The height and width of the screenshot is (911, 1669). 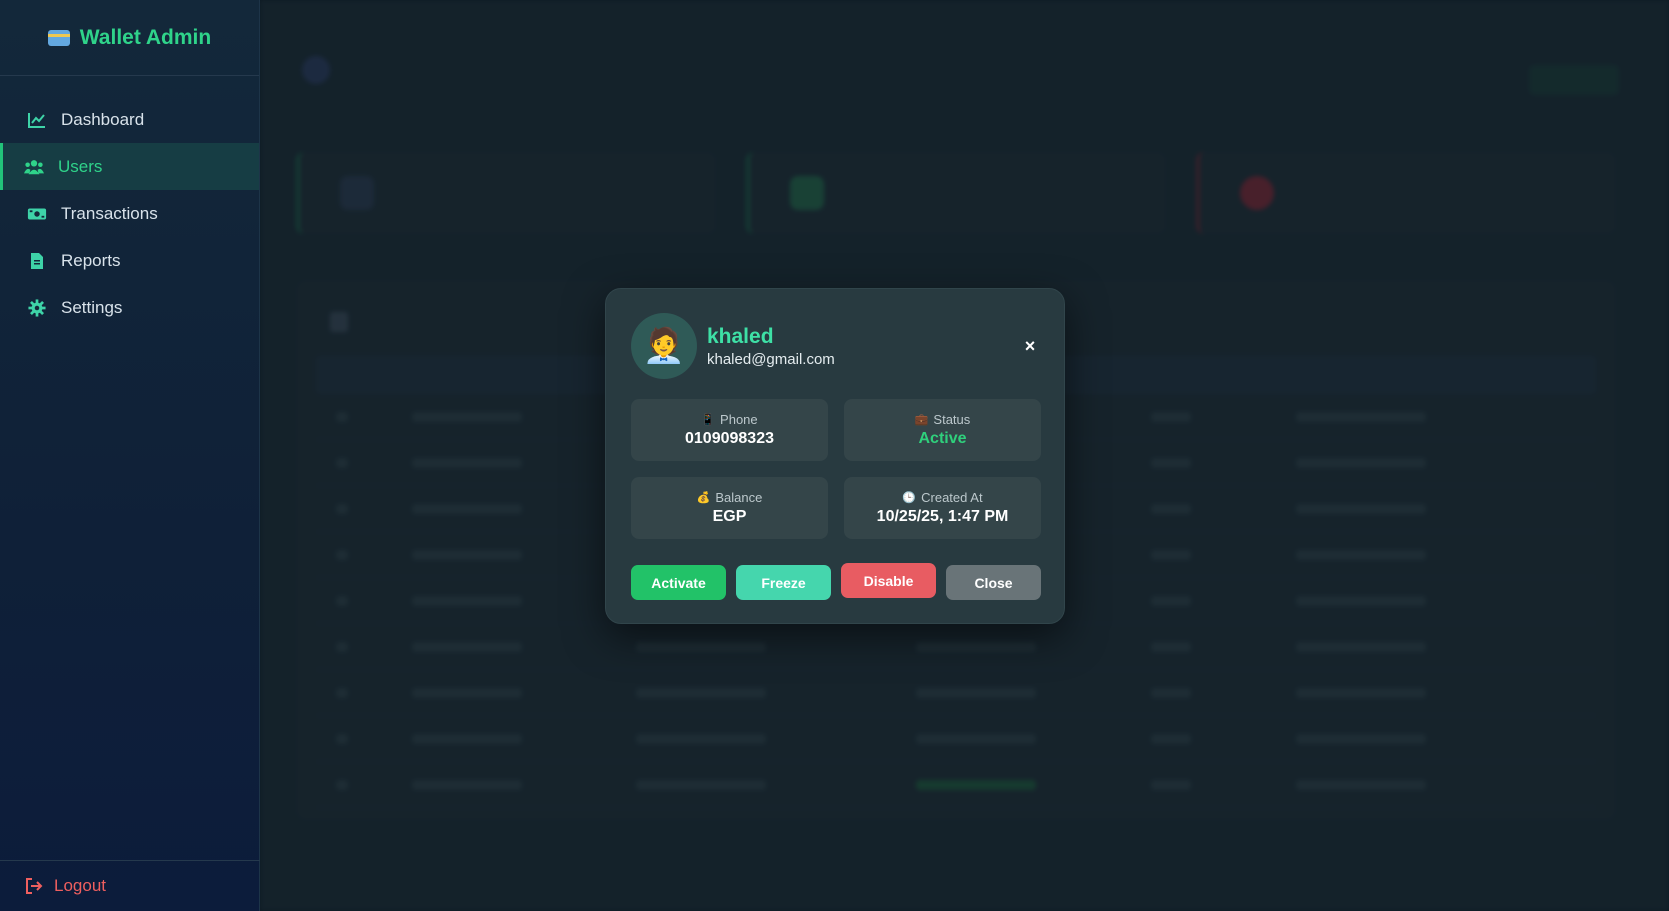 What do you see at coordinates (993, 582) in the screenshot?
I see `close-button: Close` at bounding box center [993, 582].